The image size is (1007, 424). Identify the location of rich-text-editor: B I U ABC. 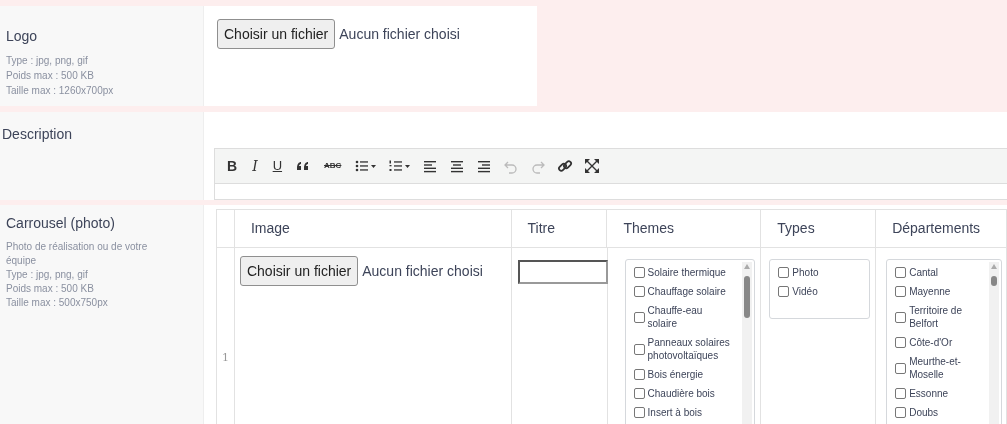
(610, 174).